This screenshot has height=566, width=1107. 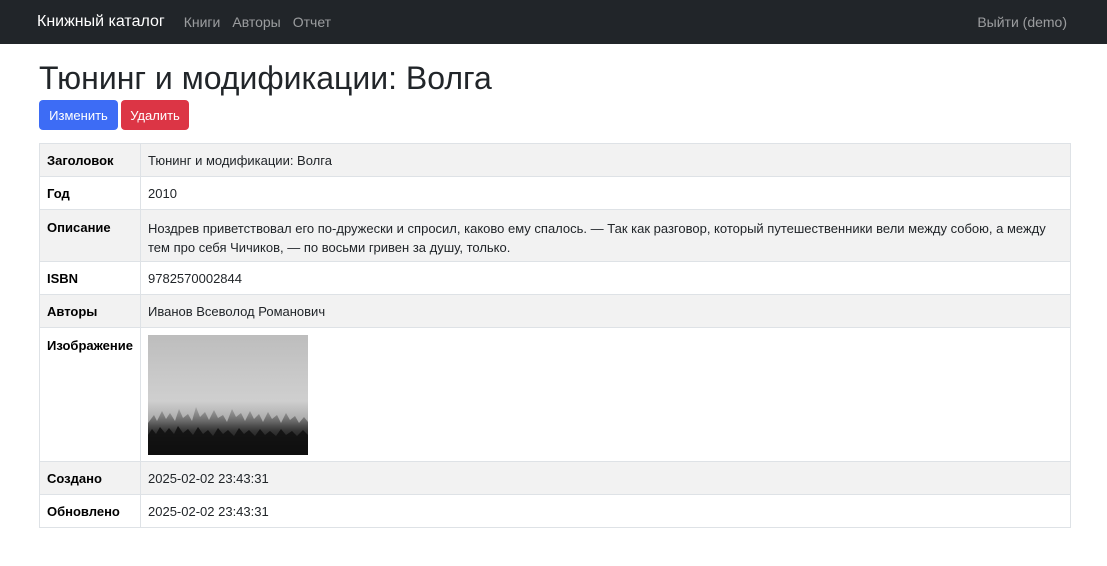 What do you see at coordinates (101, 22) in the screenshot?
I see `navbar-brand: Книжный каталог` at bounding box center [101, 22].